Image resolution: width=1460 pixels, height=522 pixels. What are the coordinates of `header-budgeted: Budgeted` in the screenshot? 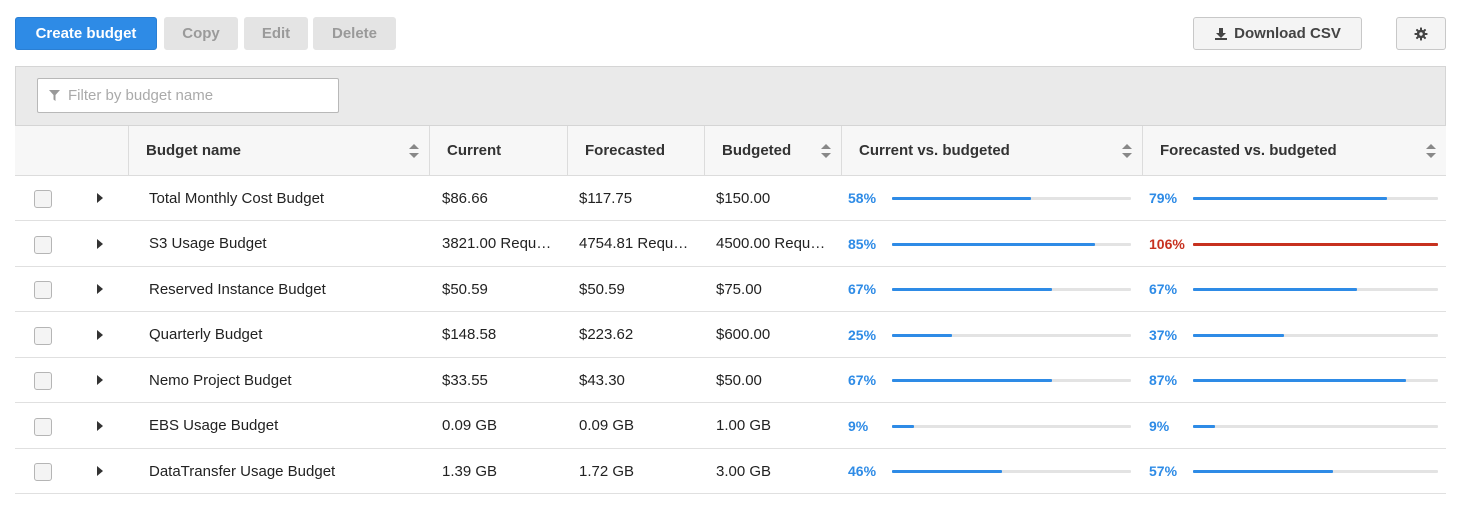 It's located at (772, 150).